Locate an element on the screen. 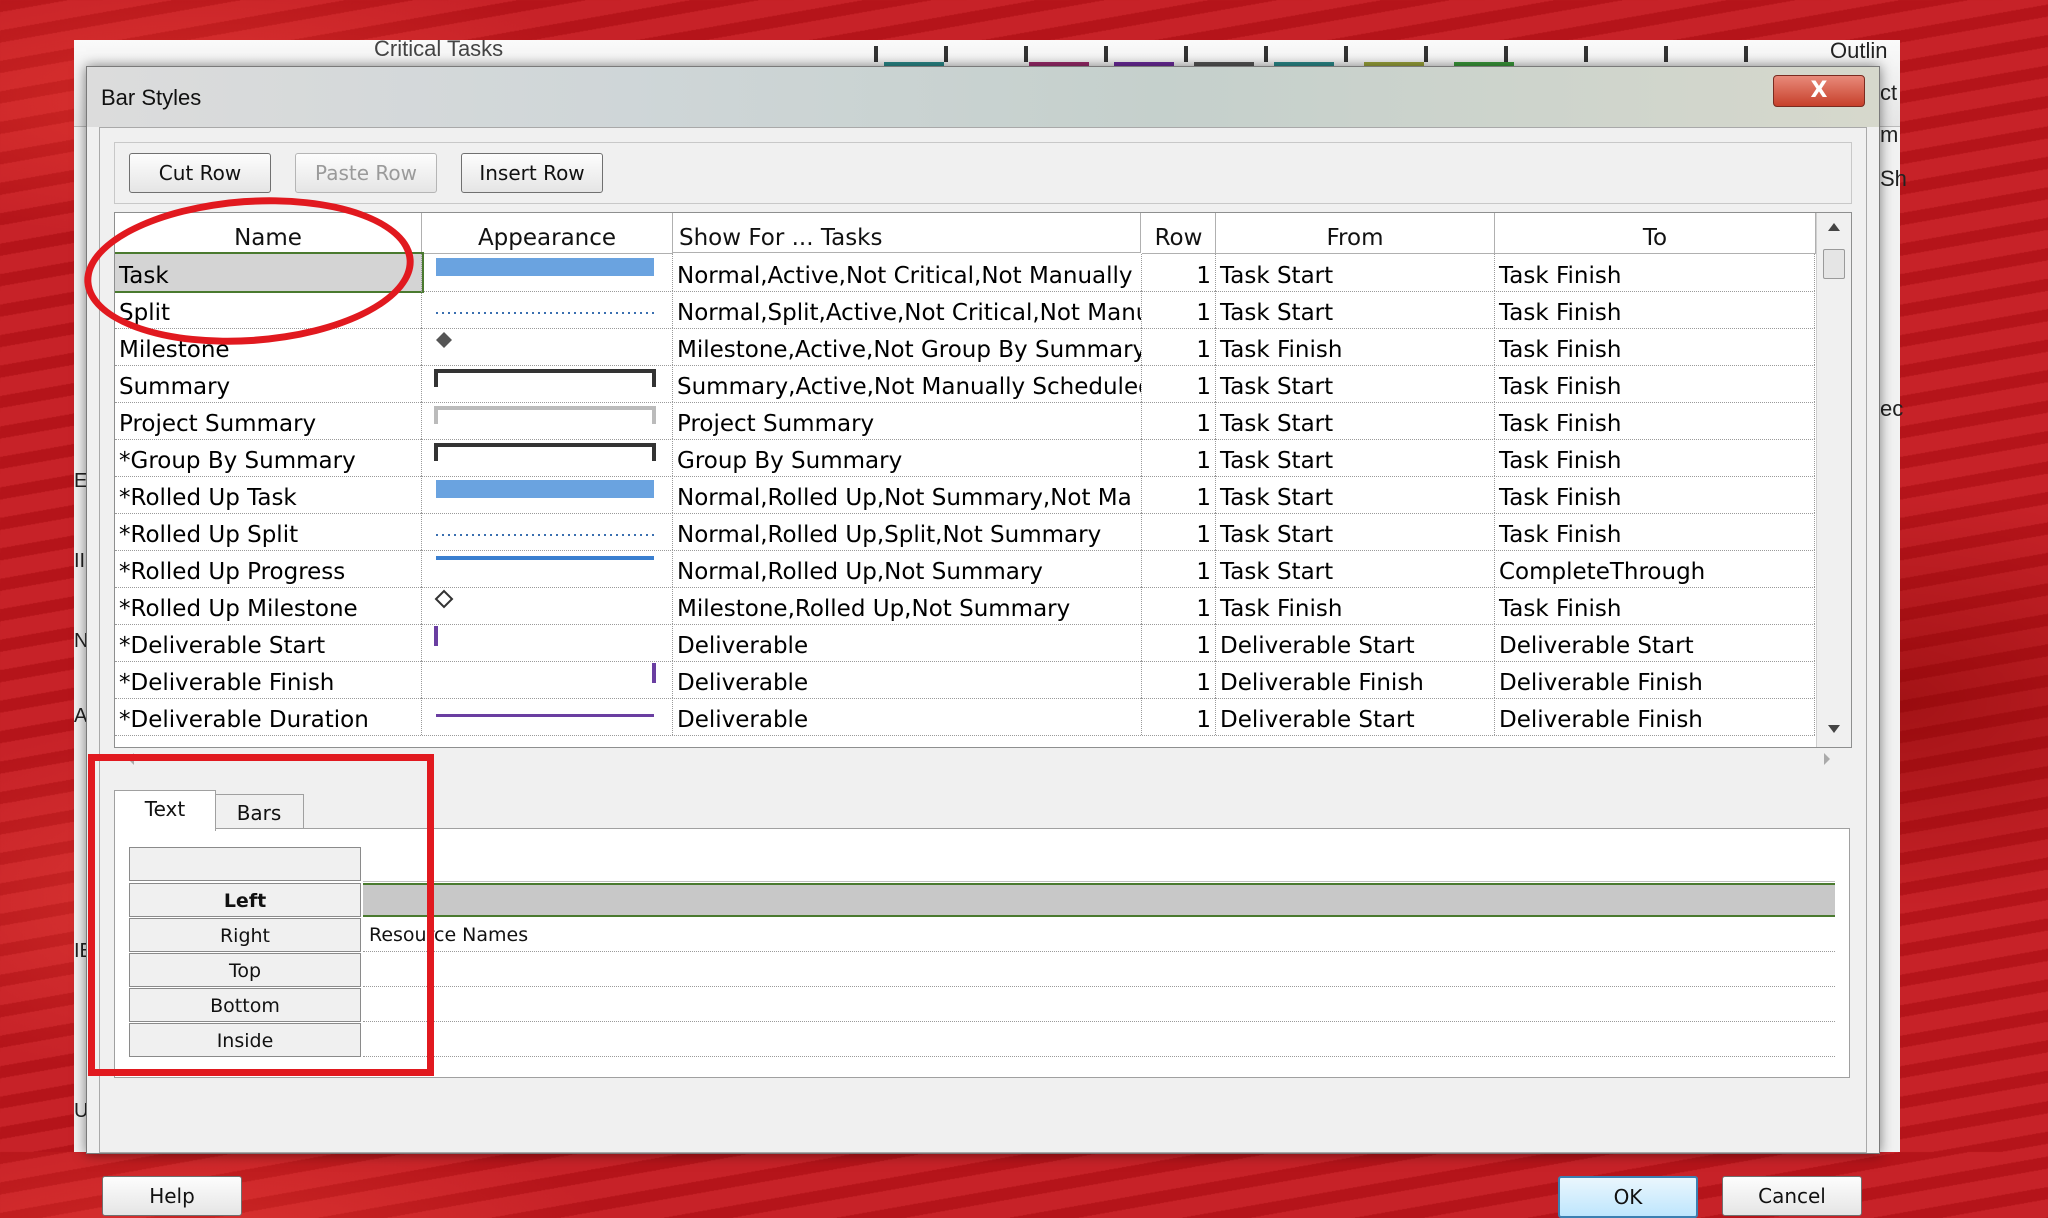  help-button: Help is located at coordinates (172, 1196).